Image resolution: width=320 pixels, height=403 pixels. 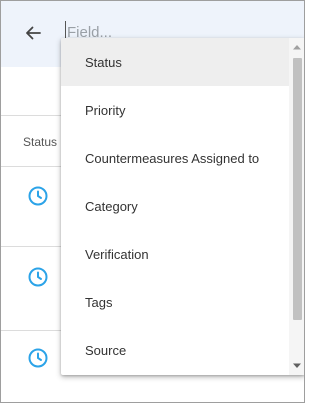 What do you see at coordinates (175, 350) in the screenshot?
I see `menu-item-source: Source` at bounding box center [175, 350].